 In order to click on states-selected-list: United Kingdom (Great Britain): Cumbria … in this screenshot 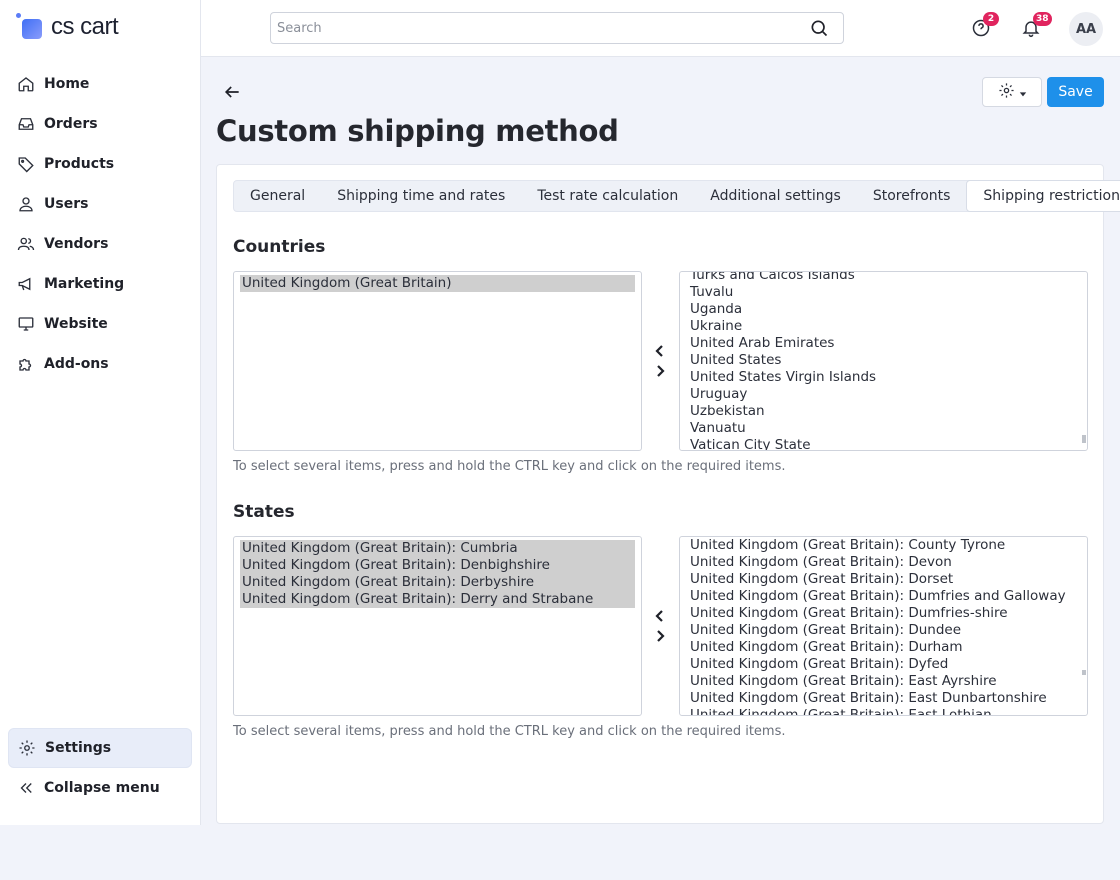, I will do `click(437, 626)`.